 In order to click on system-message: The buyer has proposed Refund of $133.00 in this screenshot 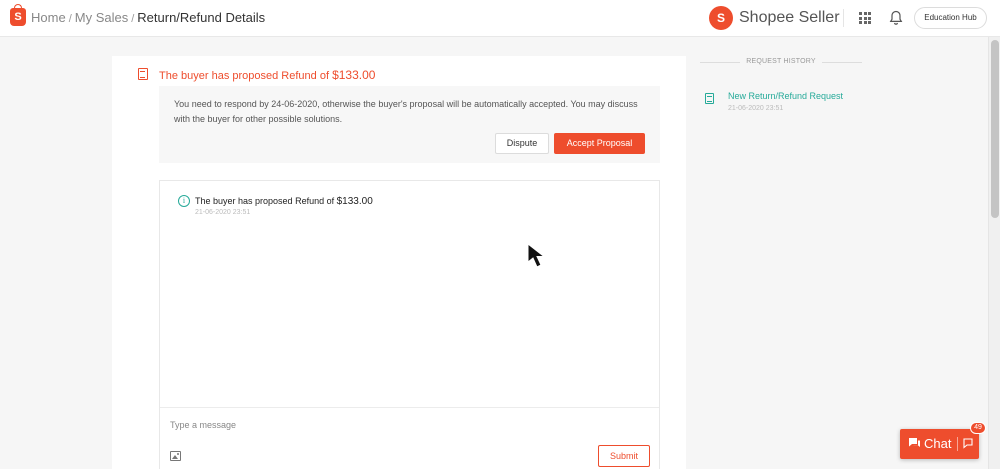, I will do `click(284, 201)`.